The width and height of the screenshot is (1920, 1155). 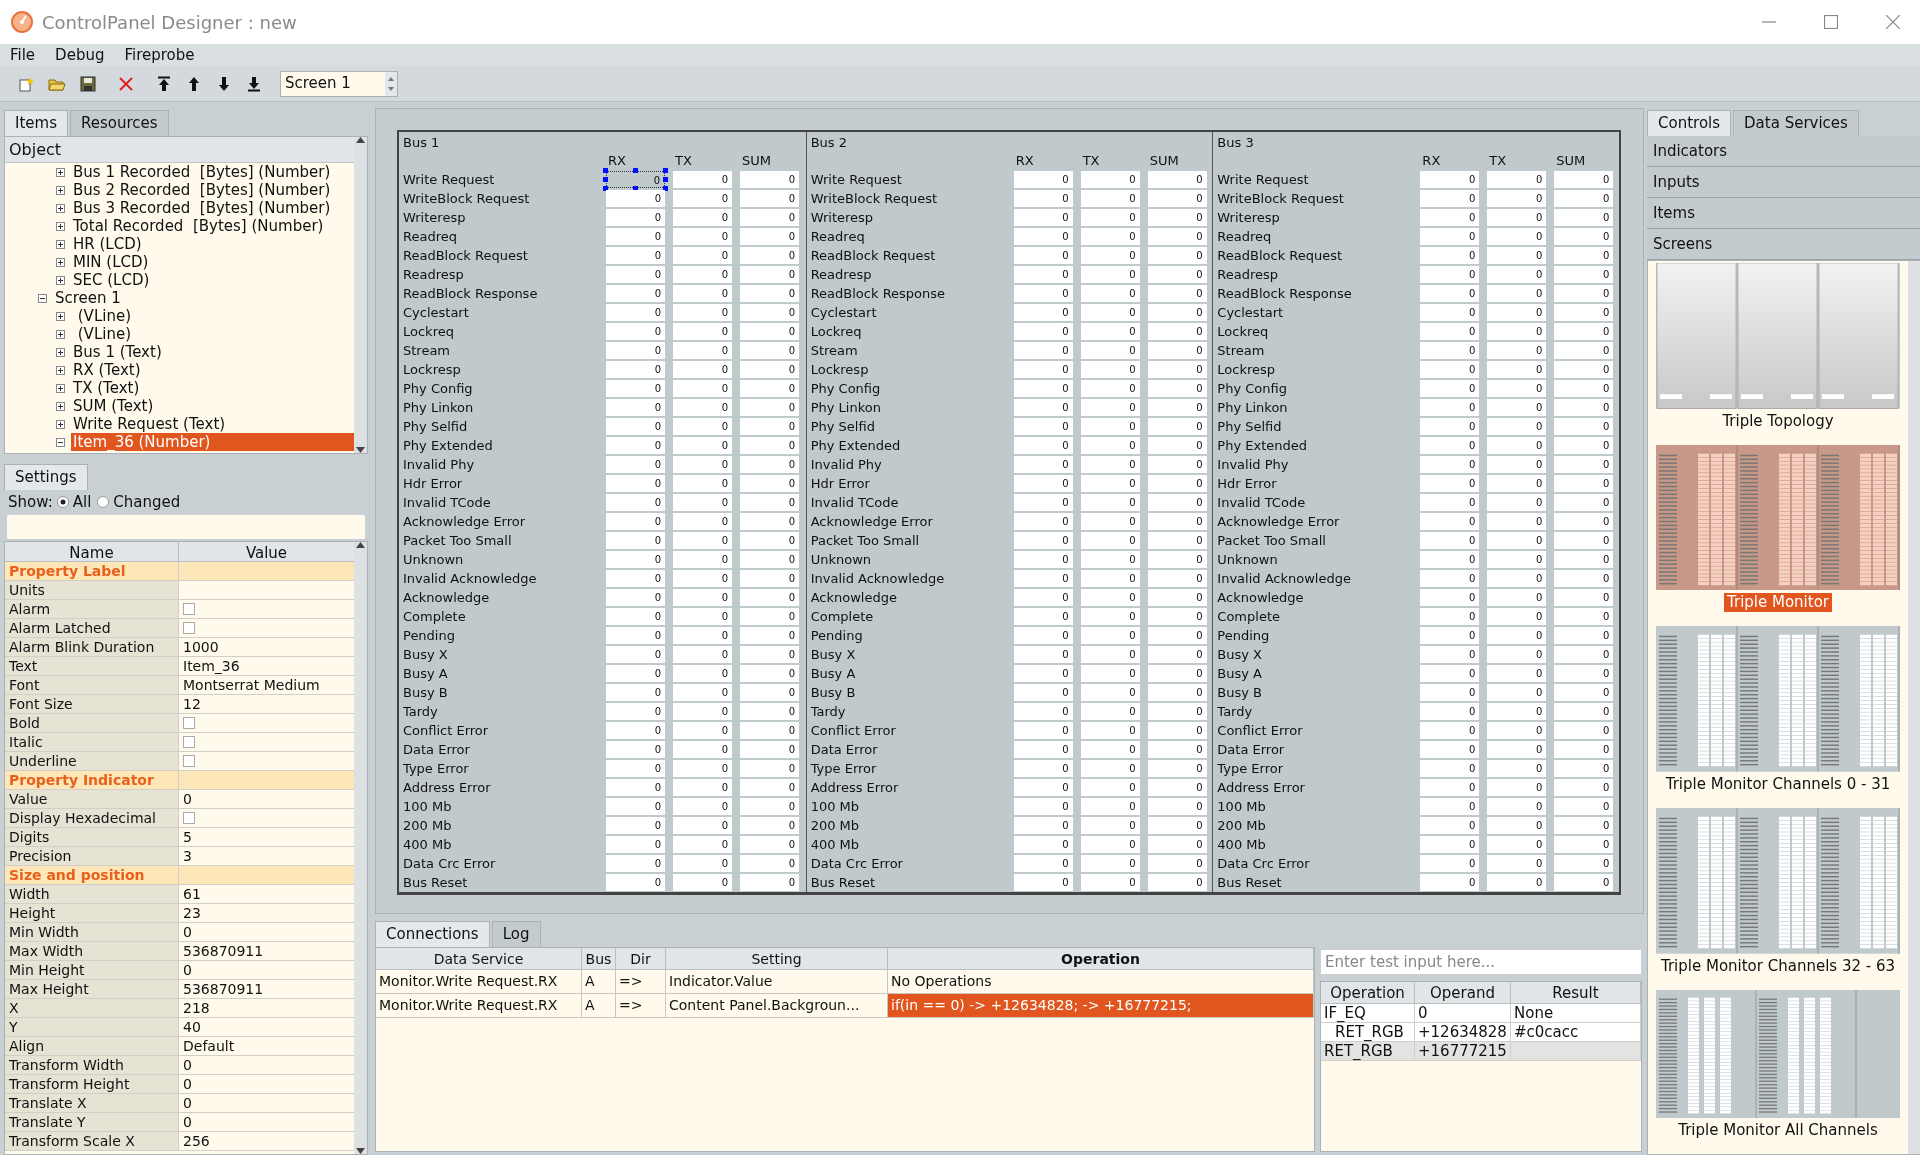 I want to click on column-header: Data Service, so click(x=479, y=959).